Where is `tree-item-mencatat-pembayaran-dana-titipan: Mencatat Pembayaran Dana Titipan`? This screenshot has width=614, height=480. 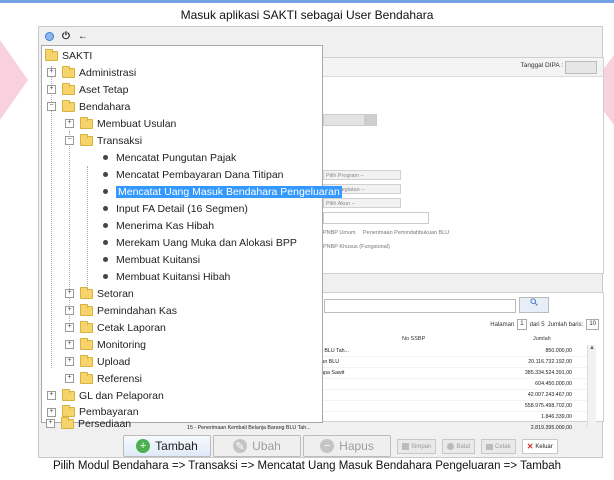
tree-item-mencatat-pembayaran-dana-titipan: Mencatat Pembayaran Dana Titipan is located at coordinates (193, 174).